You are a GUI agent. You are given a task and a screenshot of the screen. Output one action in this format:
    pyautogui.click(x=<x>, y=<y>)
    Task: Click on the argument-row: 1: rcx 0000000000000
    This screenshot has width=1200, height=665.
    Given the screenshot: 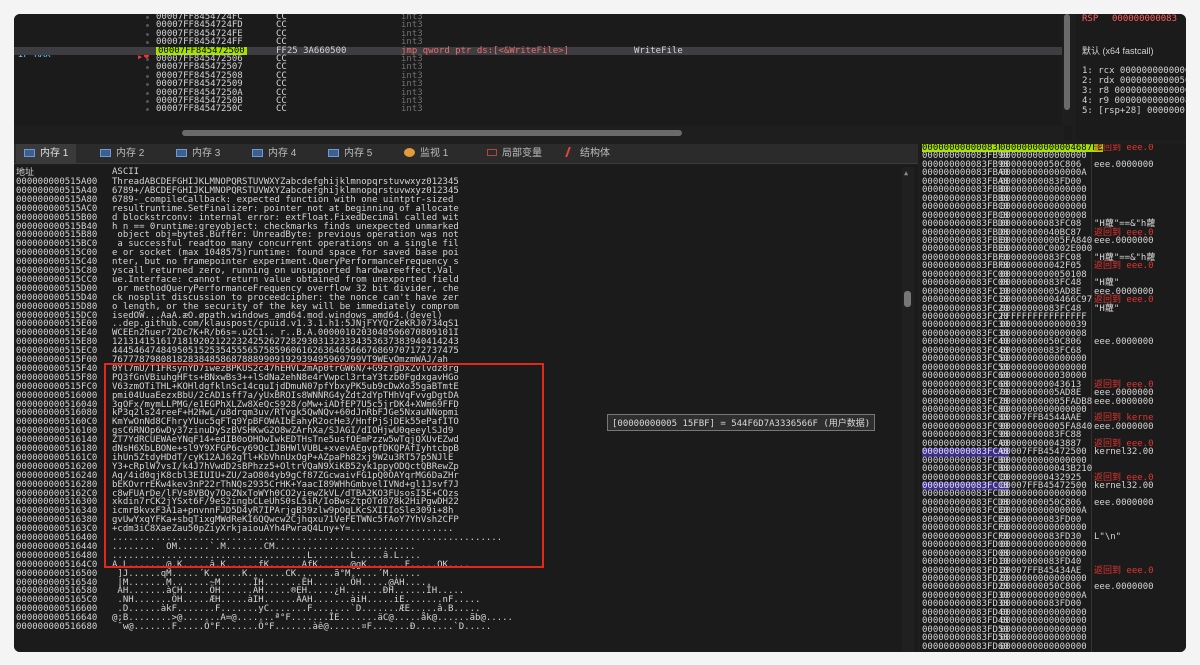 What is the action you would take?
    pyautogui.click(x=1134, y=71)
    